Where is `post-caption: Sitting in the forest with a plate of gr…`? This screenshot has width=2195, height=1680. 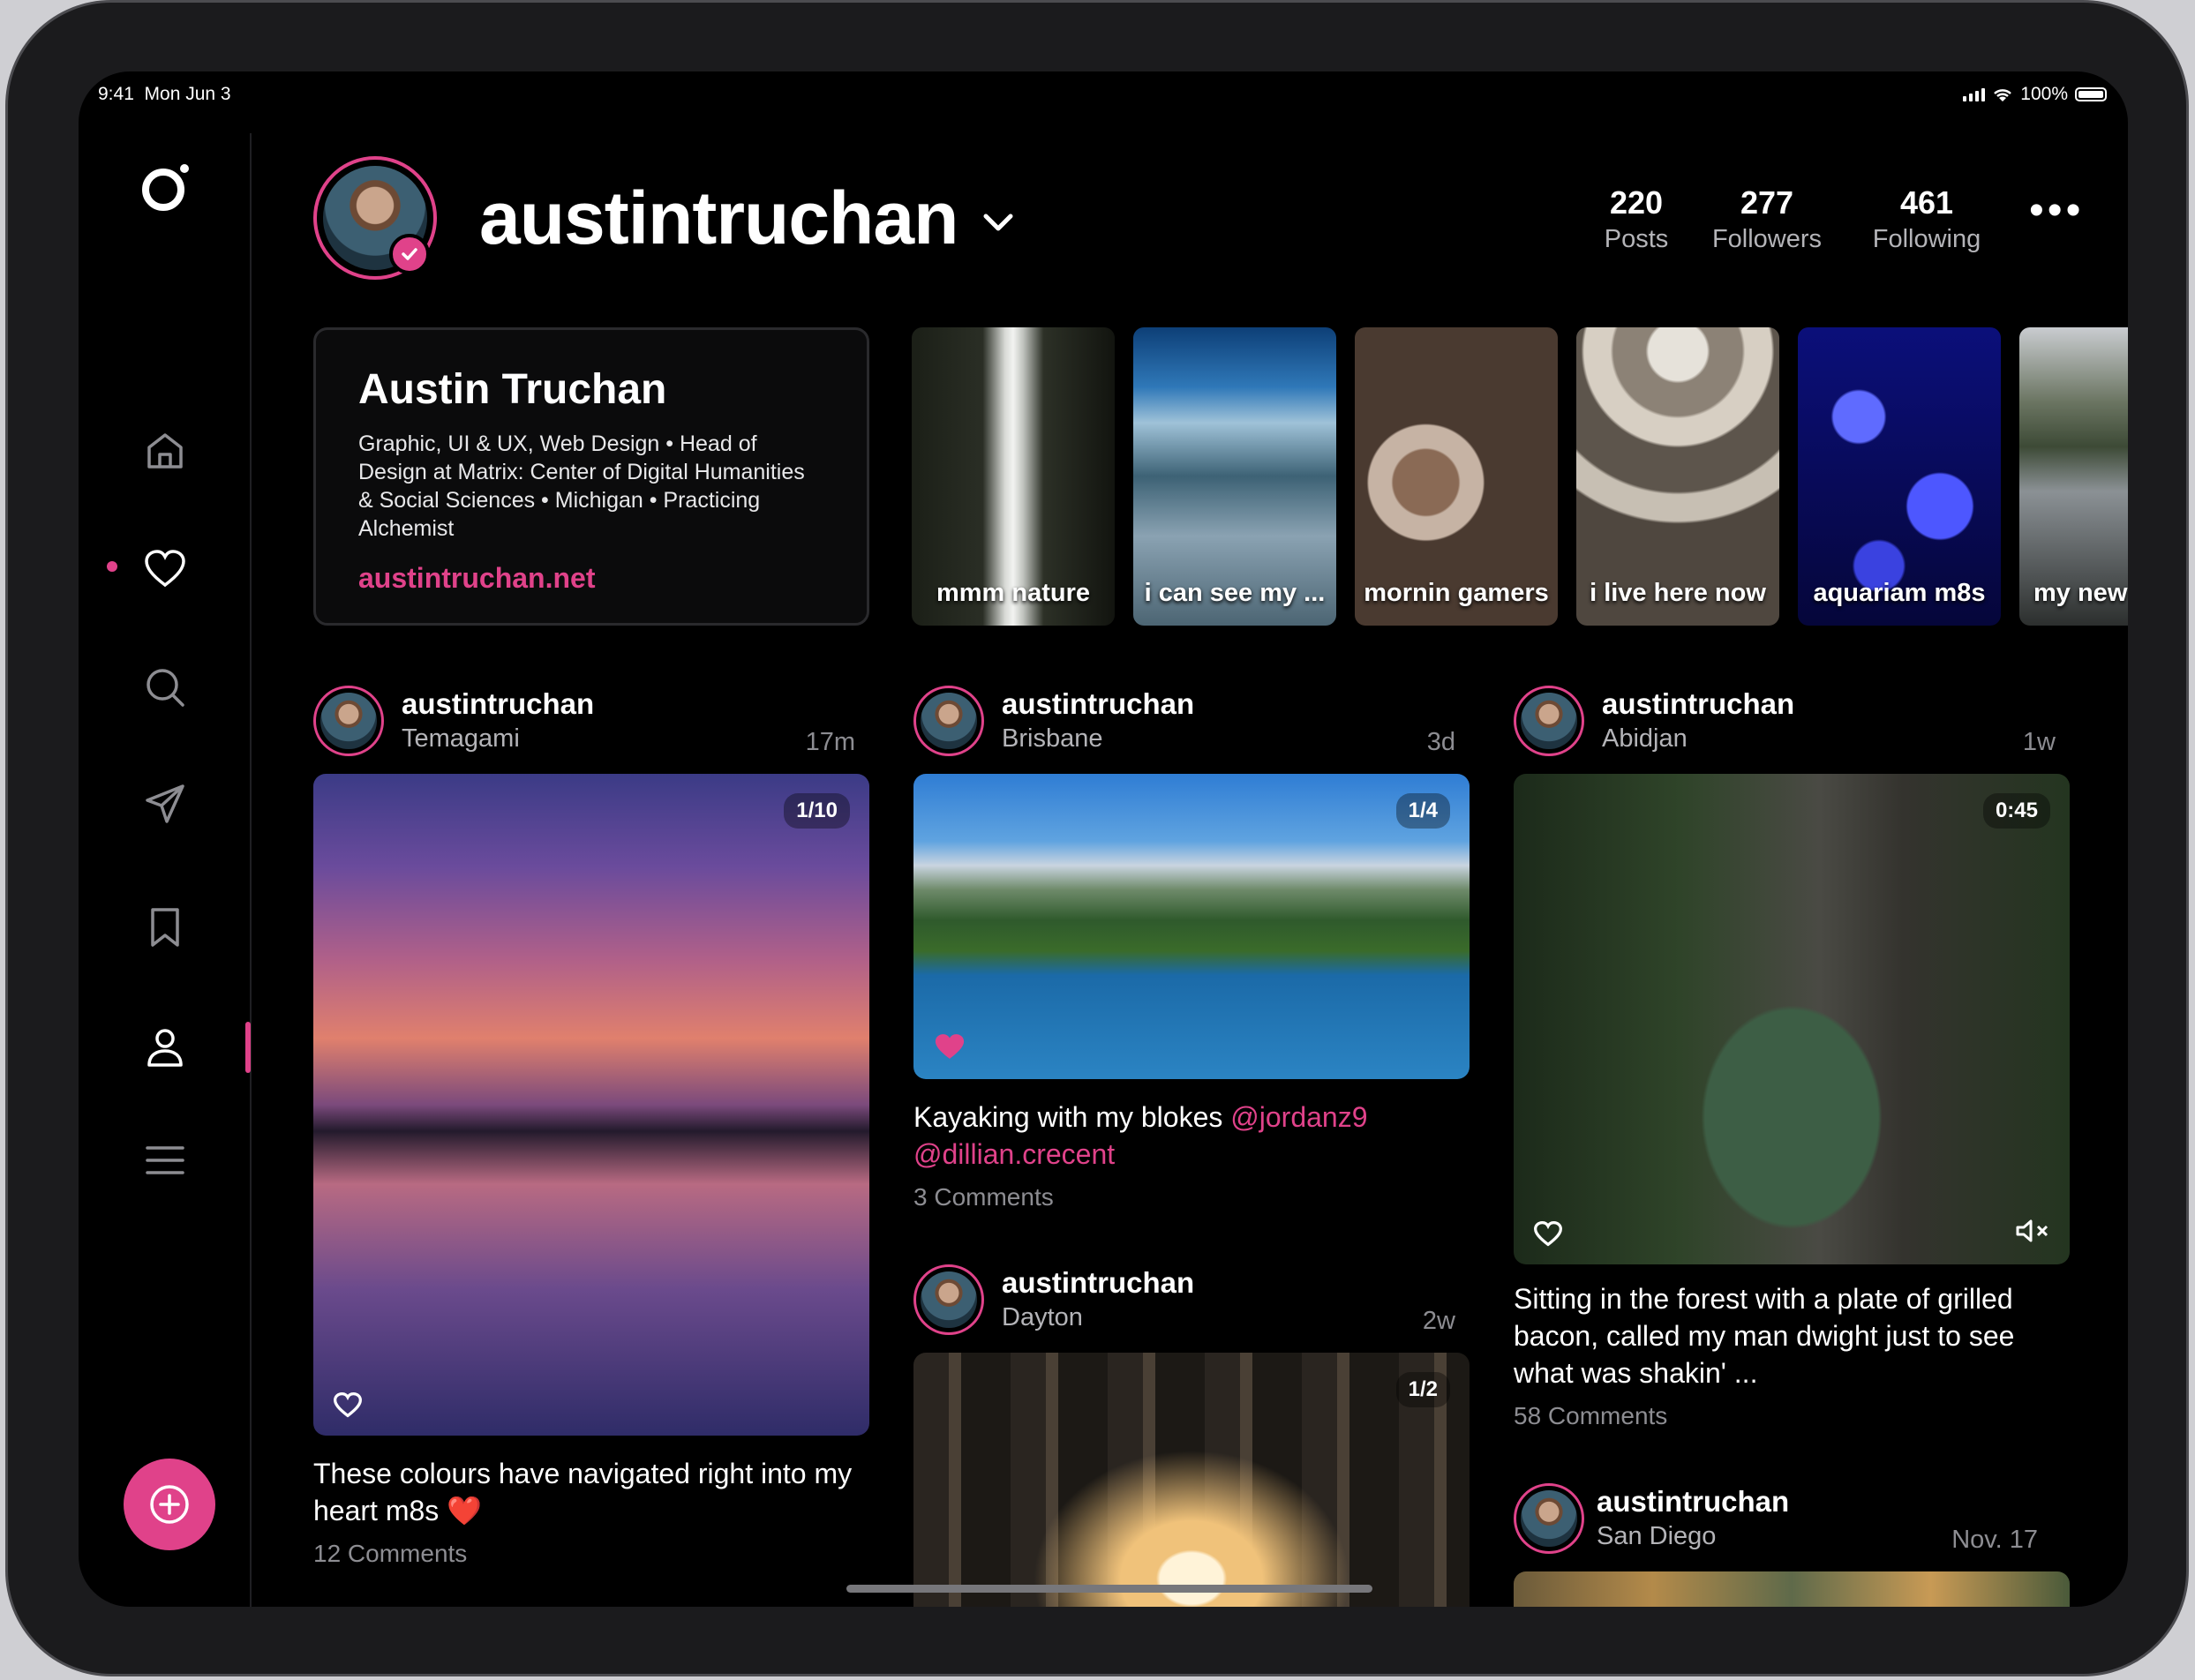
post-caption: Sitting in the forest with a plate of gr… is located at coordinates (1764, 1336).